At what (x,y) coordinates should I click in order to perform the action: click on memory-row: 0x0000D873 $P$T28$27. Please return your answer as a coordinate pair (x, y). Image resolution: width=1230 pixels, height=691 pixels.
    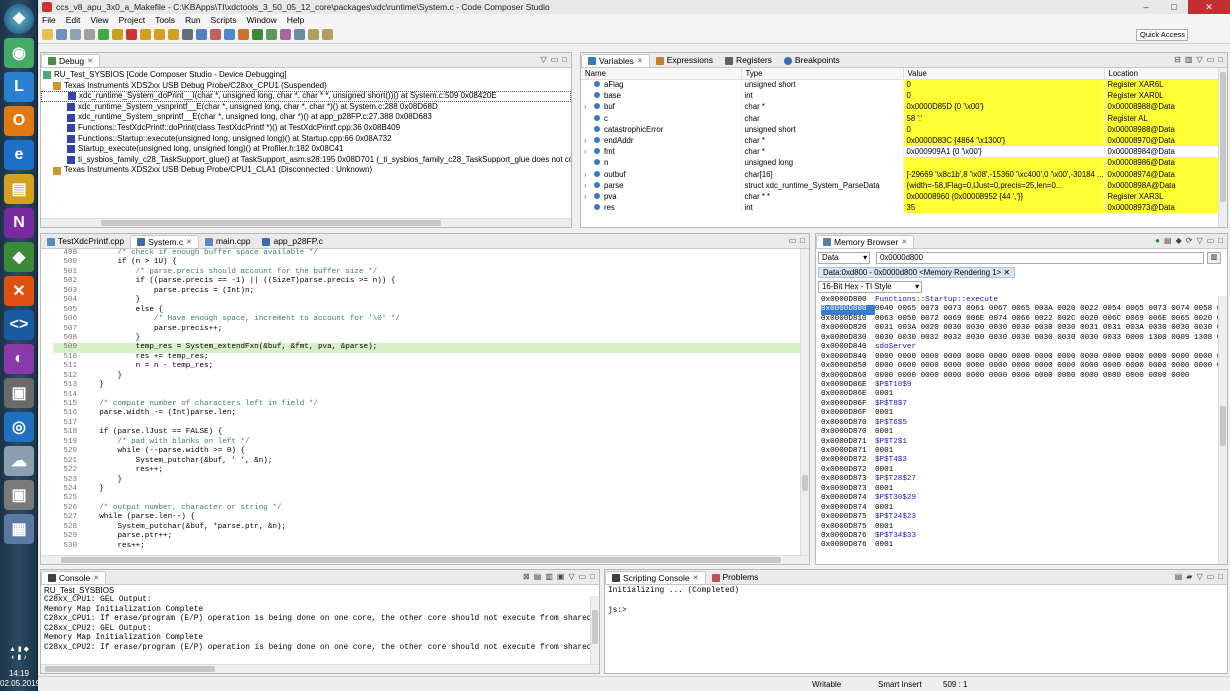
    Looking at the image, I should click on (1019, 479).